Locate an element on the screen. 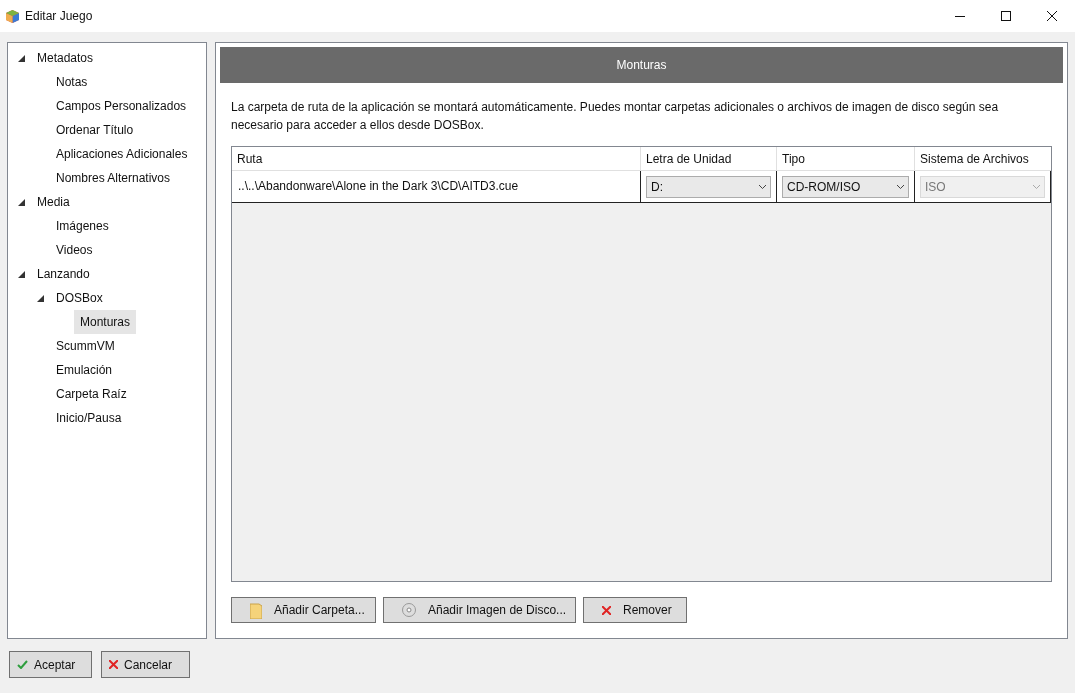 The height and width of the screenshot is (693, 1075). tree-item: ScummVM is located at coordinates (85, 346).